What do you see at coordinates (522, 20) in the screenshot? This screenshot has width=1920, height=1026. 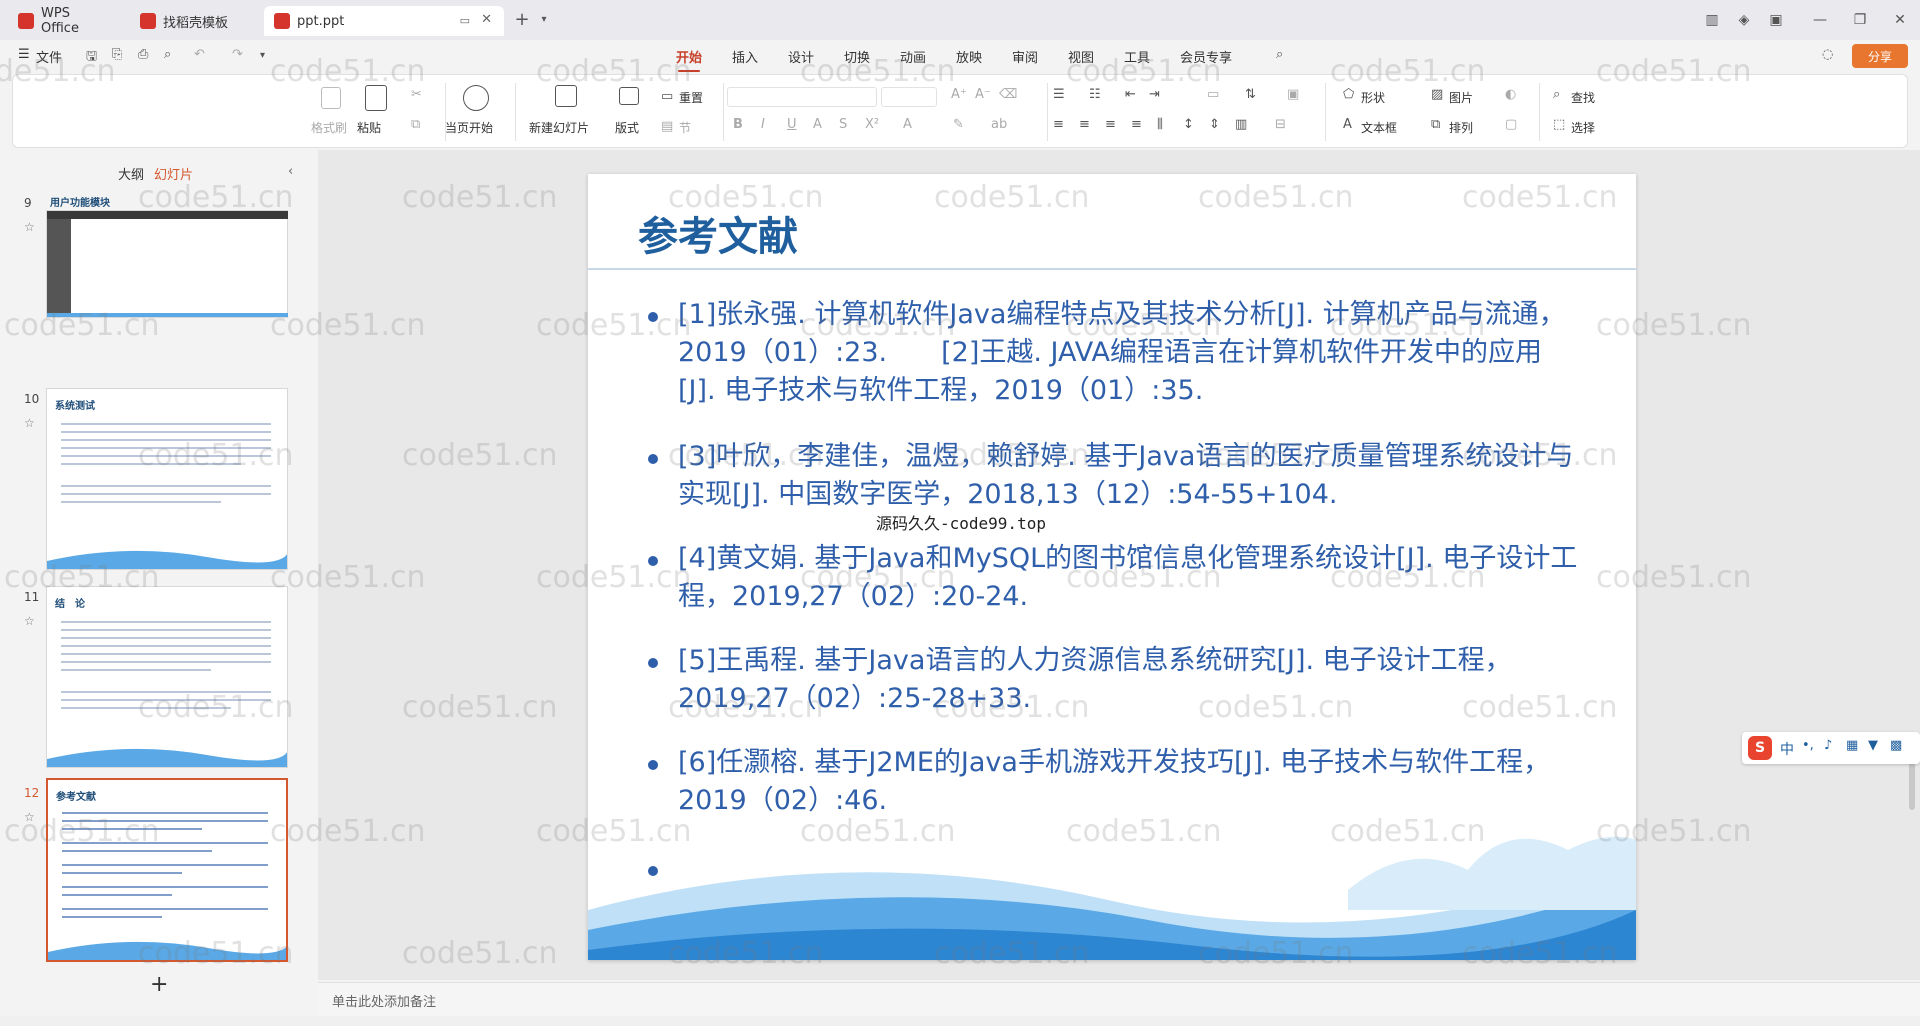 I see `new-tab-icon: +` at bounding box center [522, 20].